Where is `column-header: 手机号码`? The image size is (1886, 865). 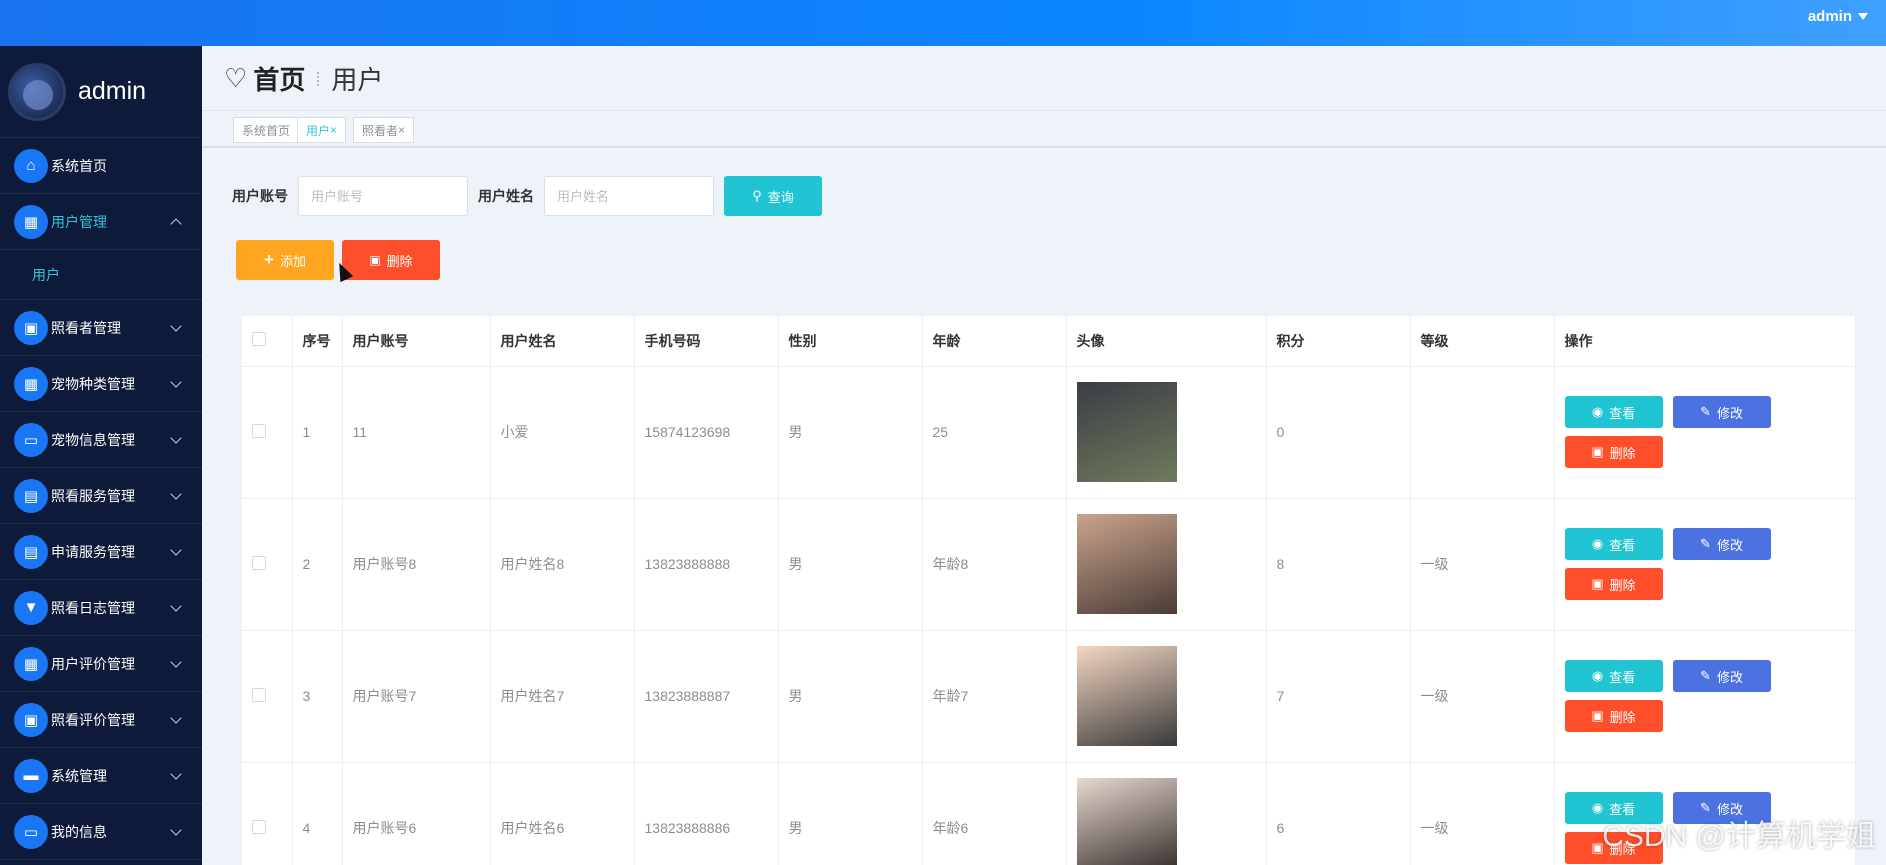 column-header: 手机号码 is located at coordinates (706, 341).